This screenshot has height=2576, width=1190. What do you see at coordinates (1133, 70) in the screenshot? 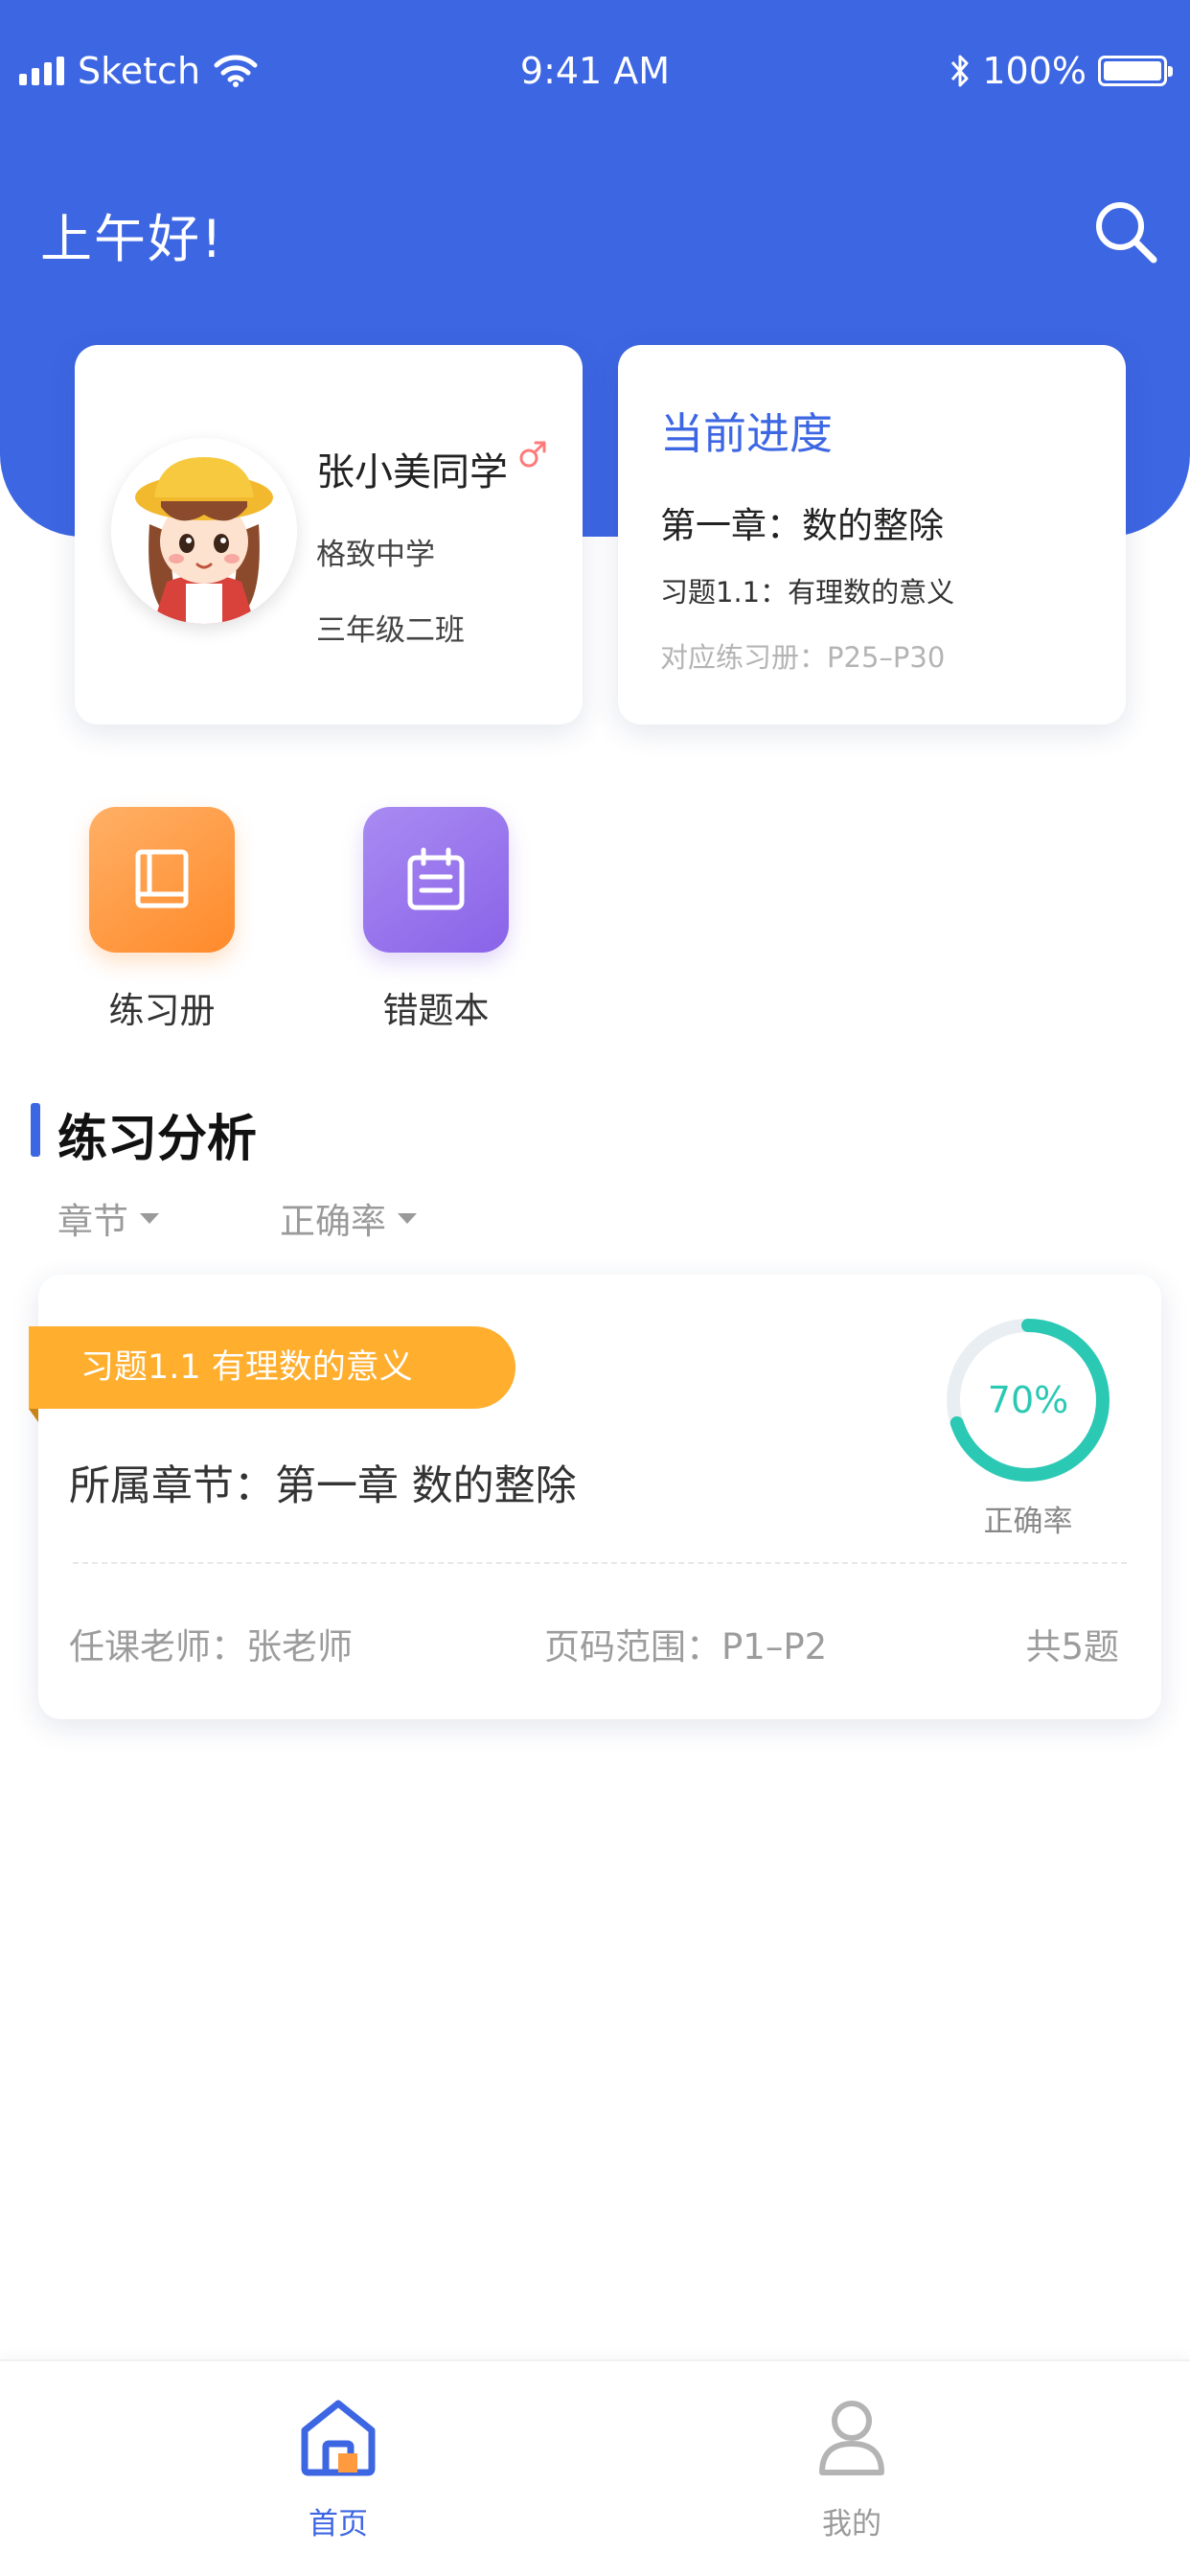
I see `battery-fill` at bounding box center [1133, 70].